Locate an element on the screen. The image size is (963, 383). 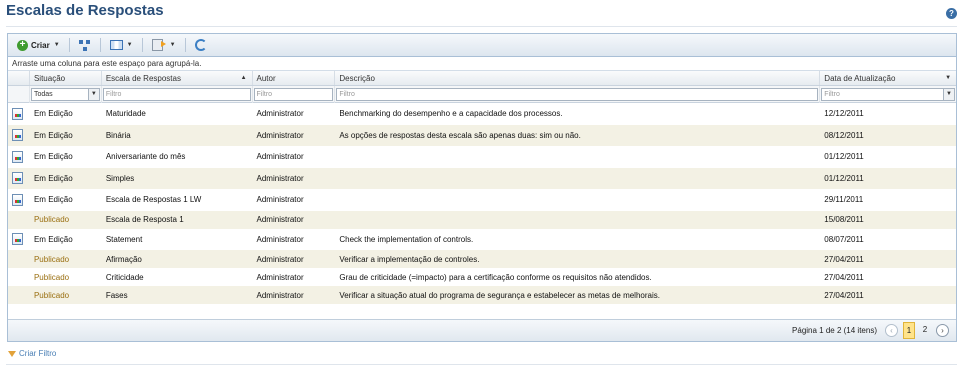
create-filter-label: Criar Filtro is located at coordinates (38, 353).